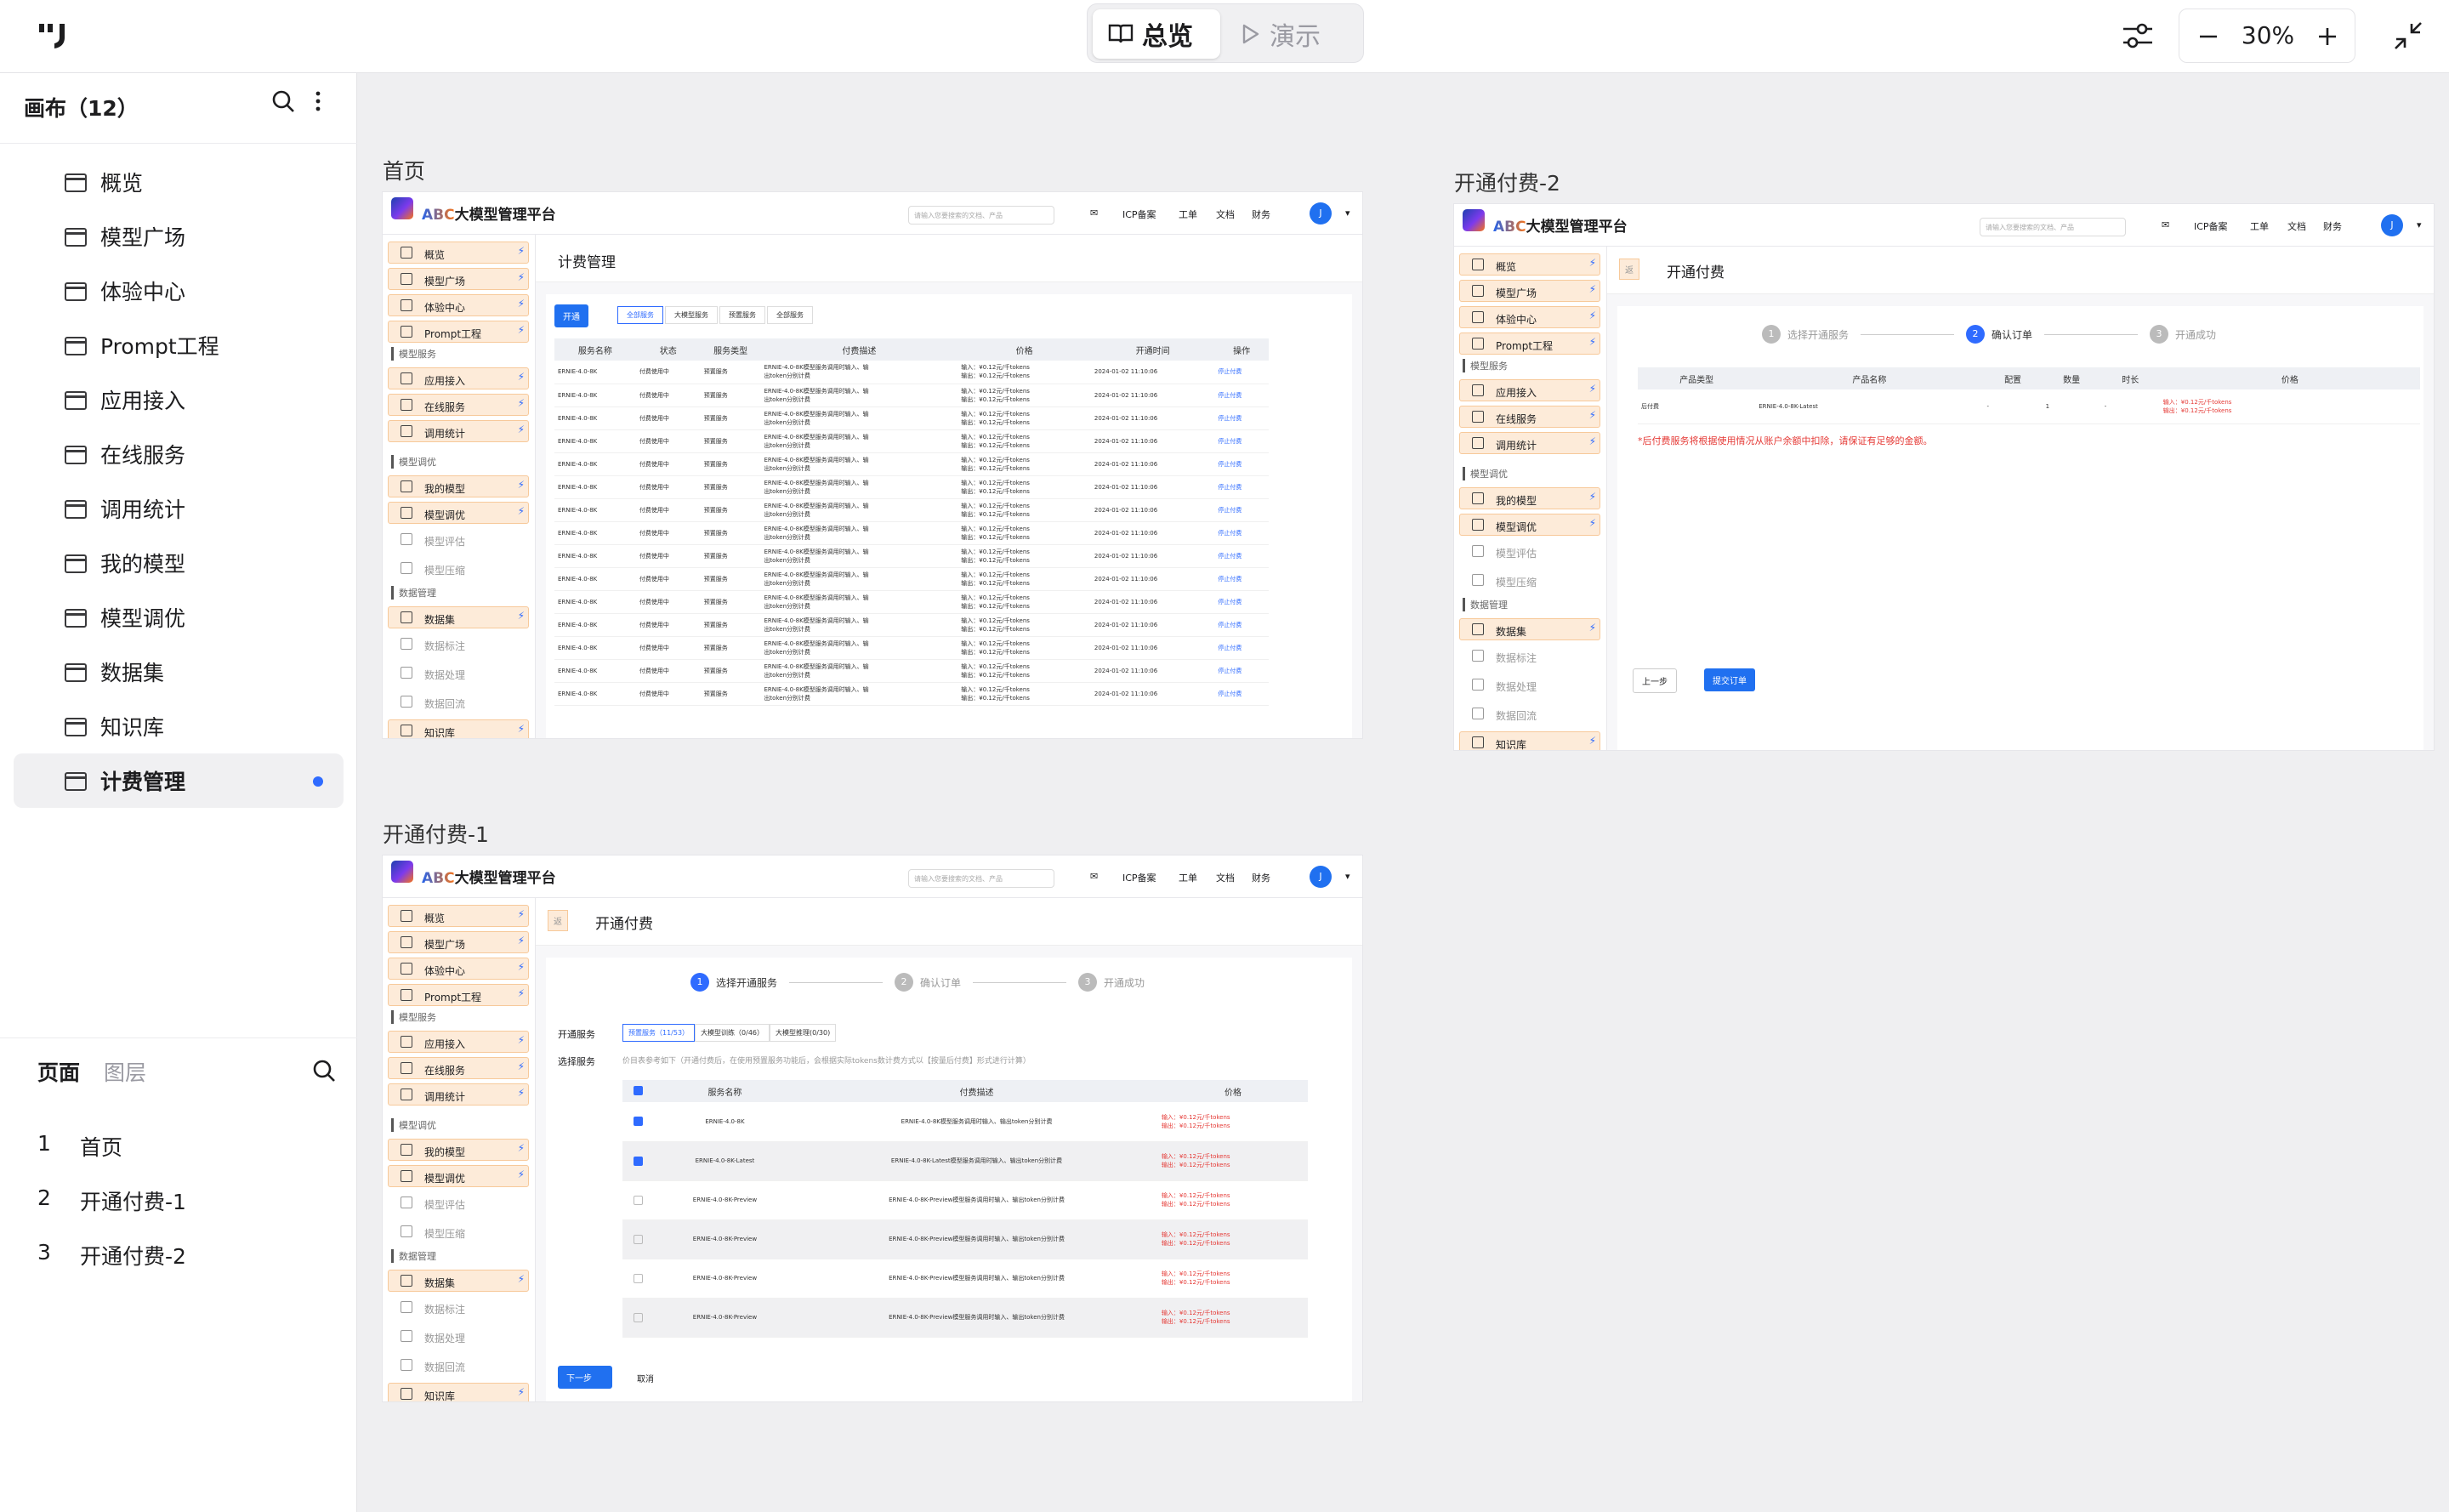 The image size is (2449, 1512). Describe the element at coordinates (659, 1033) in the screenshot. I see `service-tab: 预置服务（11/53）` at that location.